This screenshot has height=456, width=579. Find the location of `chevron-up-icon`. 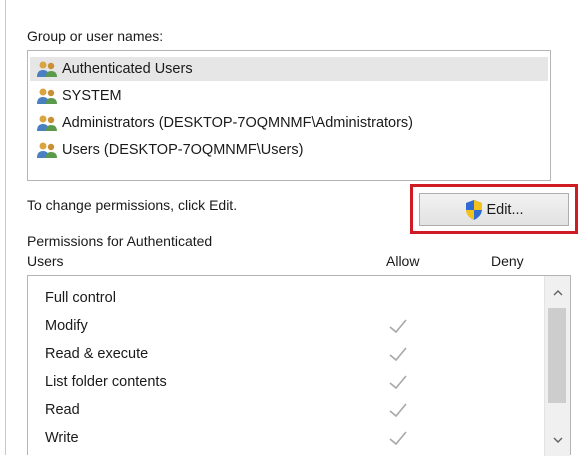

chevron-up-icon is located at coordinates (557, 292).